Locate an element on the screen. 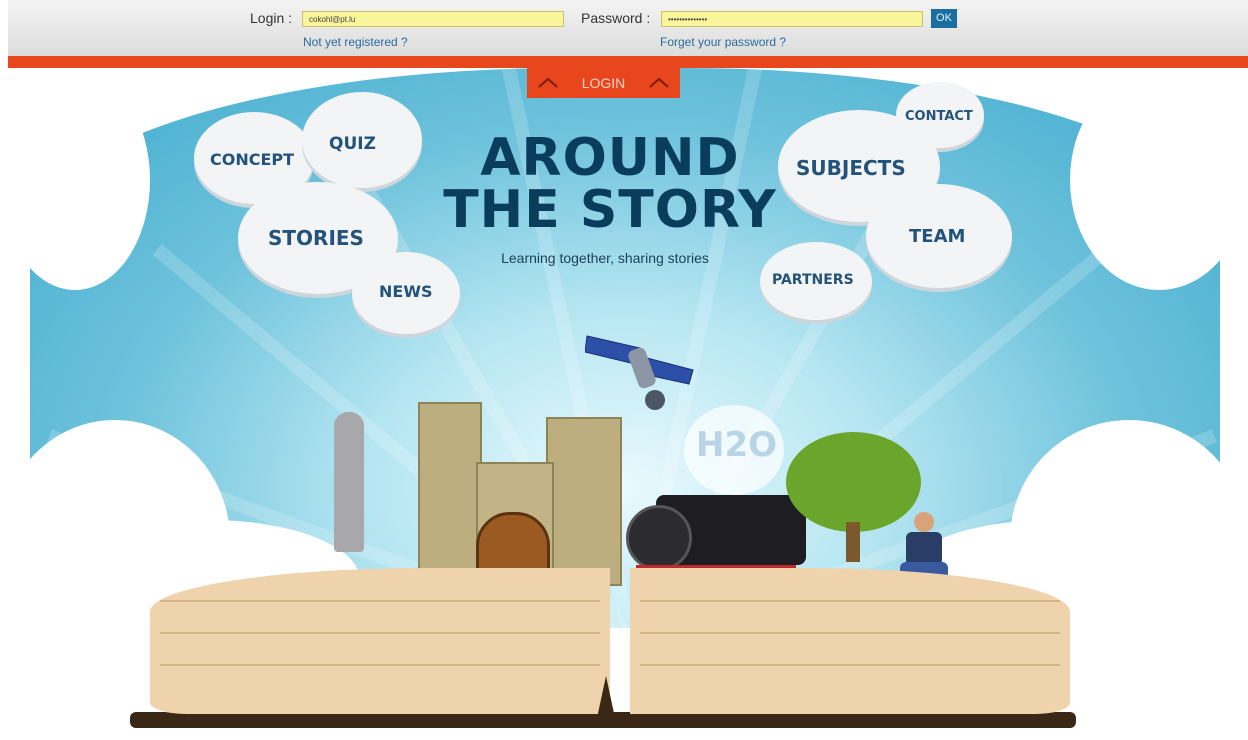  forgot-password-link: Forget your password ? is located at coordinates (723, 42).